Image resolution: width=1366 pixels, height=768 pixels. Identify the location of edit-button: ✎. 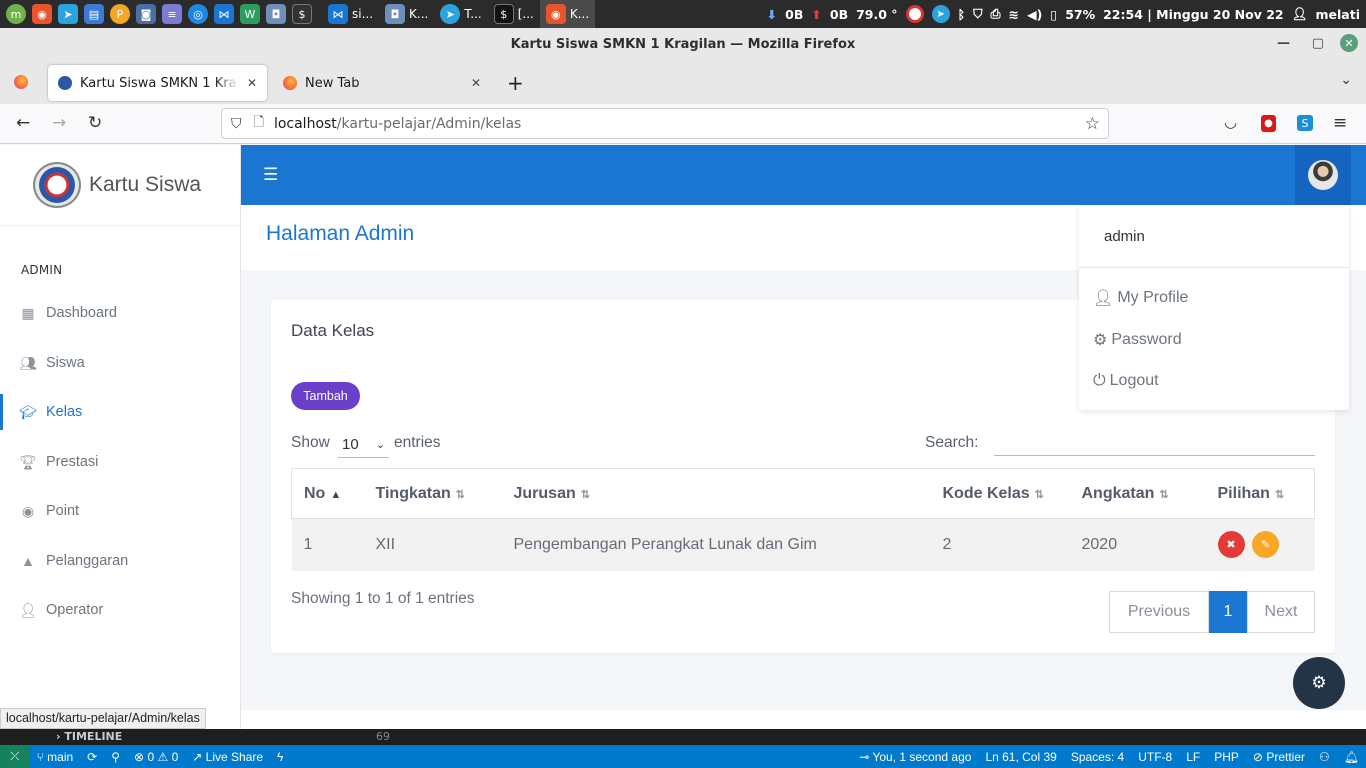
(1265, 545).